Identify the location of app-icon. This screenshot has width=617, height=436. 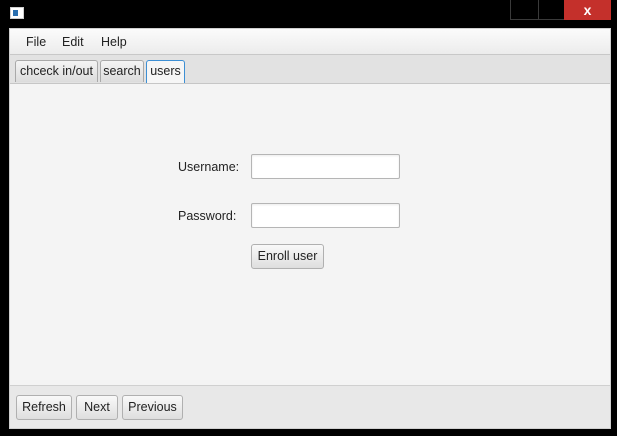
(17, 13).